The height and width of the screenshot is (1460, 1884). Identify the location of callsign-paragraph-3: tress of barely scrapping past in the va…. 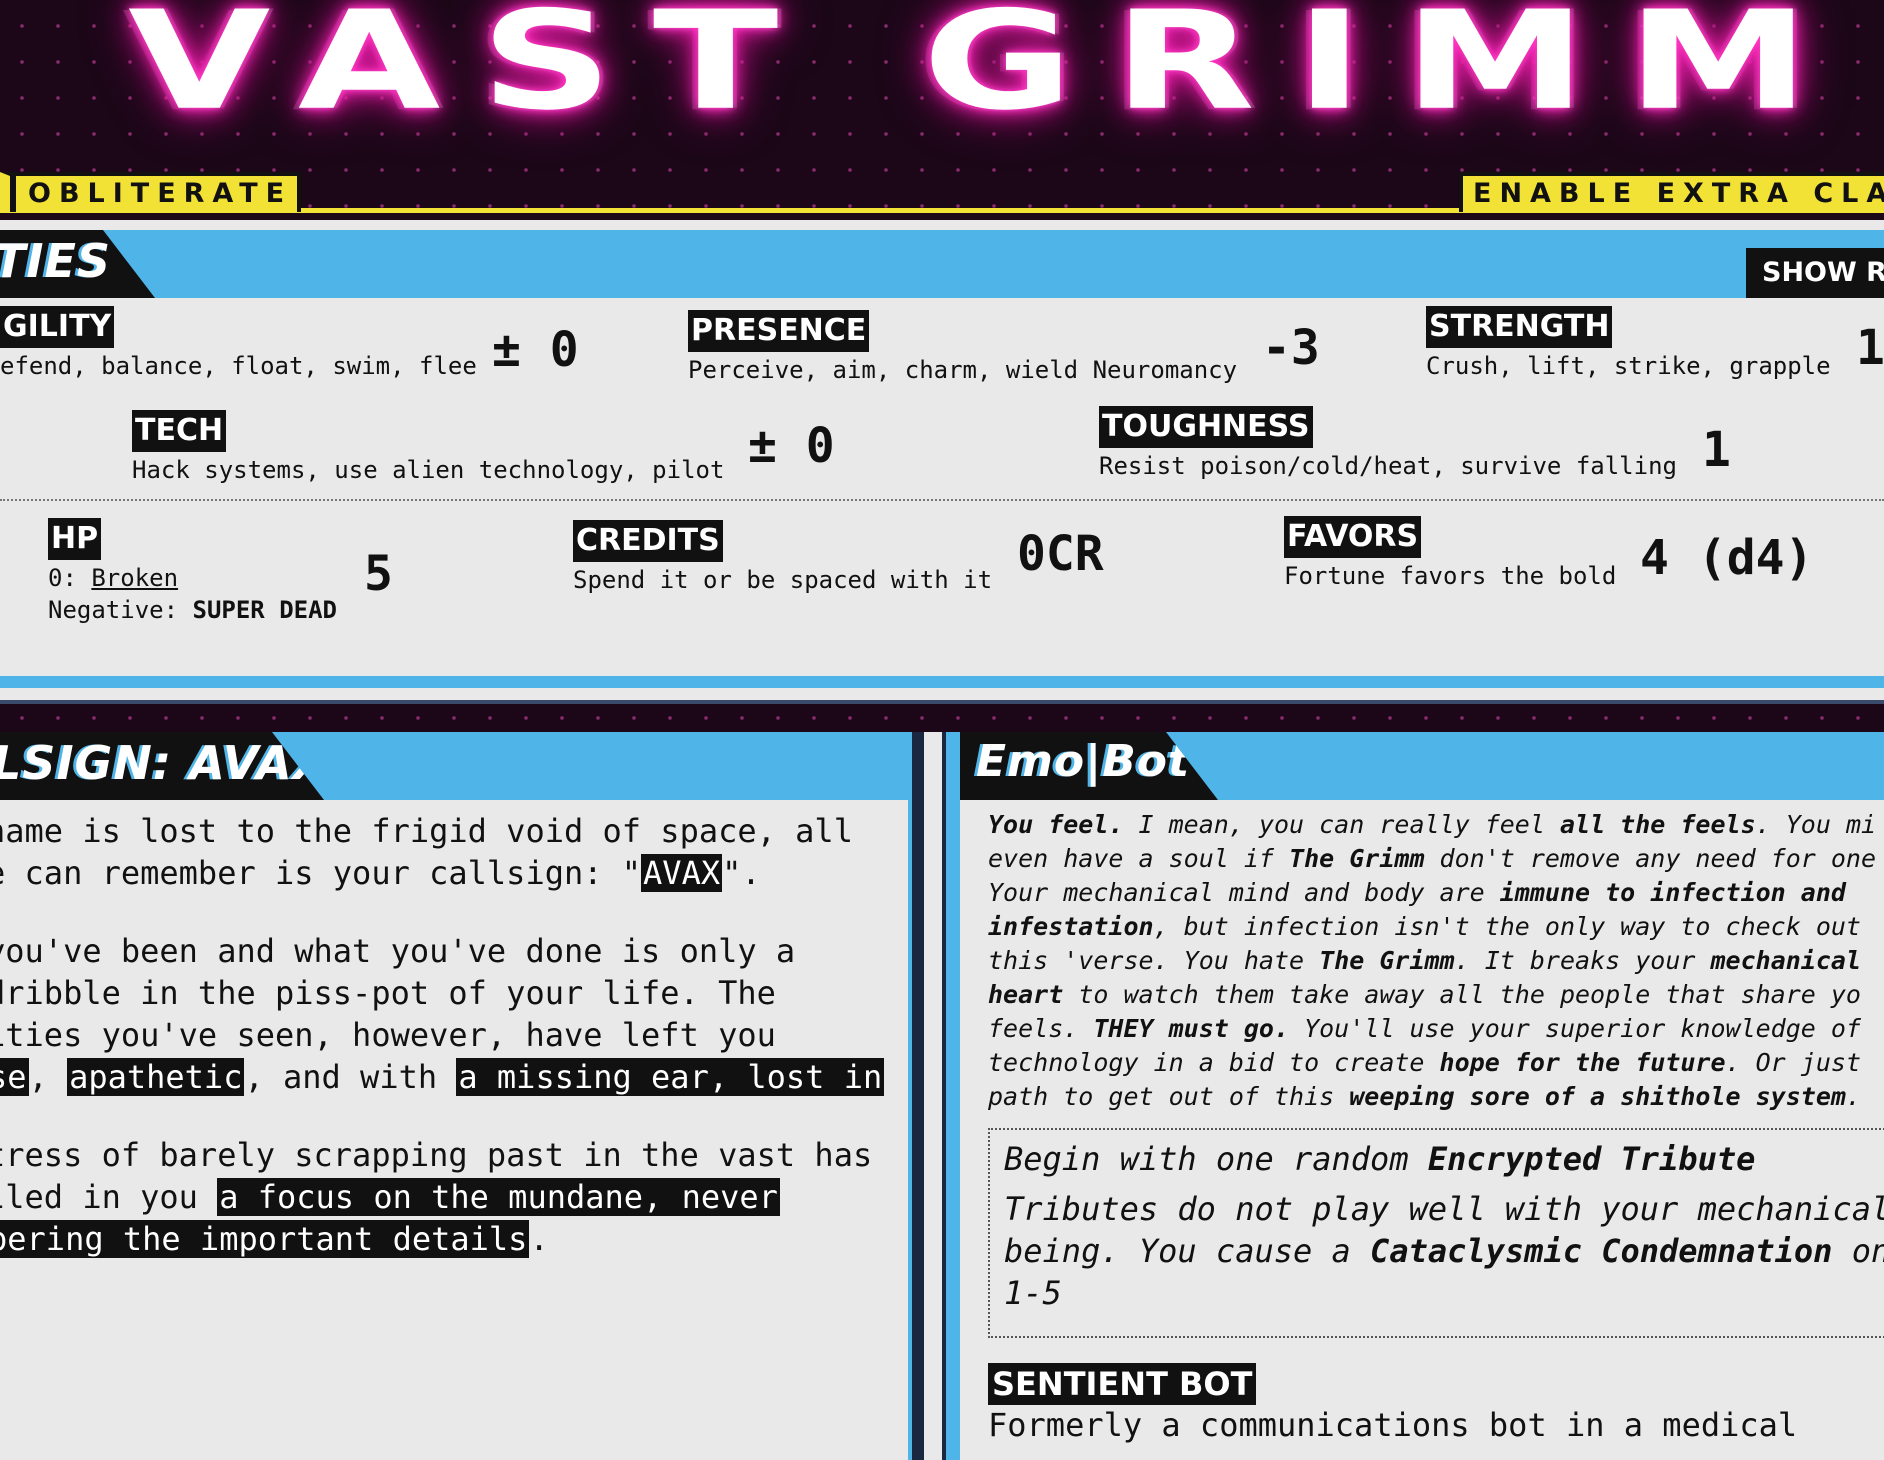
(443, 1197).